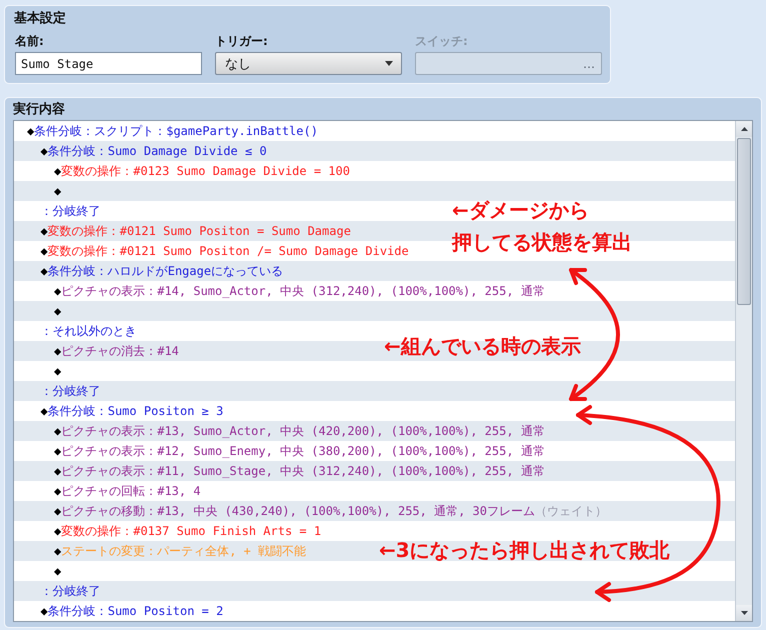  I want to click on command-row: ◆ピクチャの消去：#14, so click(116, 351).